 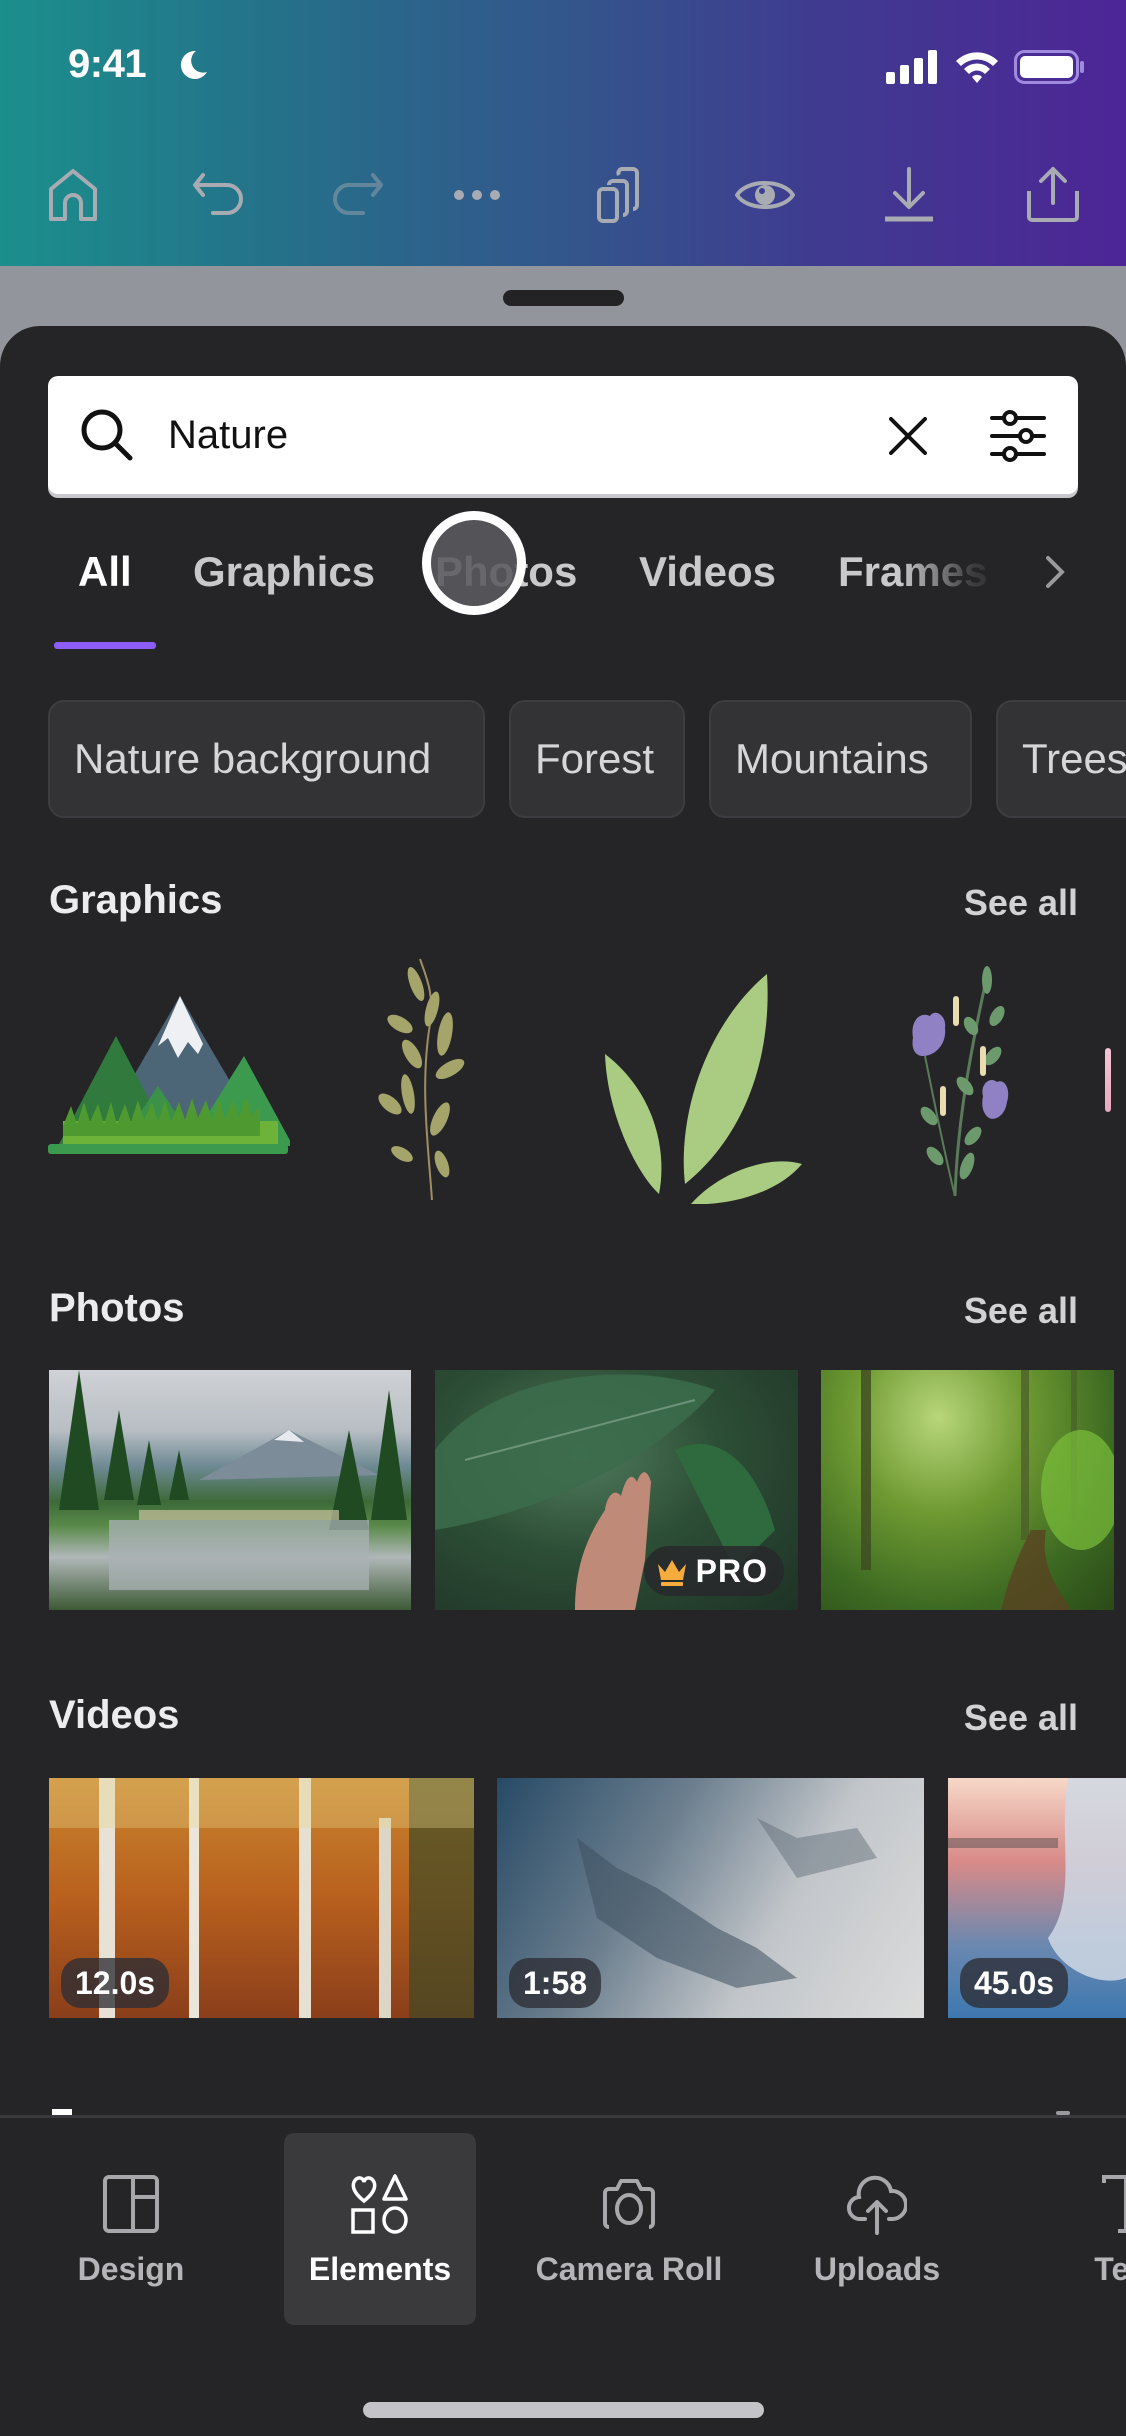 I want to click on video-duration-badge: 12.0s, so click(x=115, y=1983).